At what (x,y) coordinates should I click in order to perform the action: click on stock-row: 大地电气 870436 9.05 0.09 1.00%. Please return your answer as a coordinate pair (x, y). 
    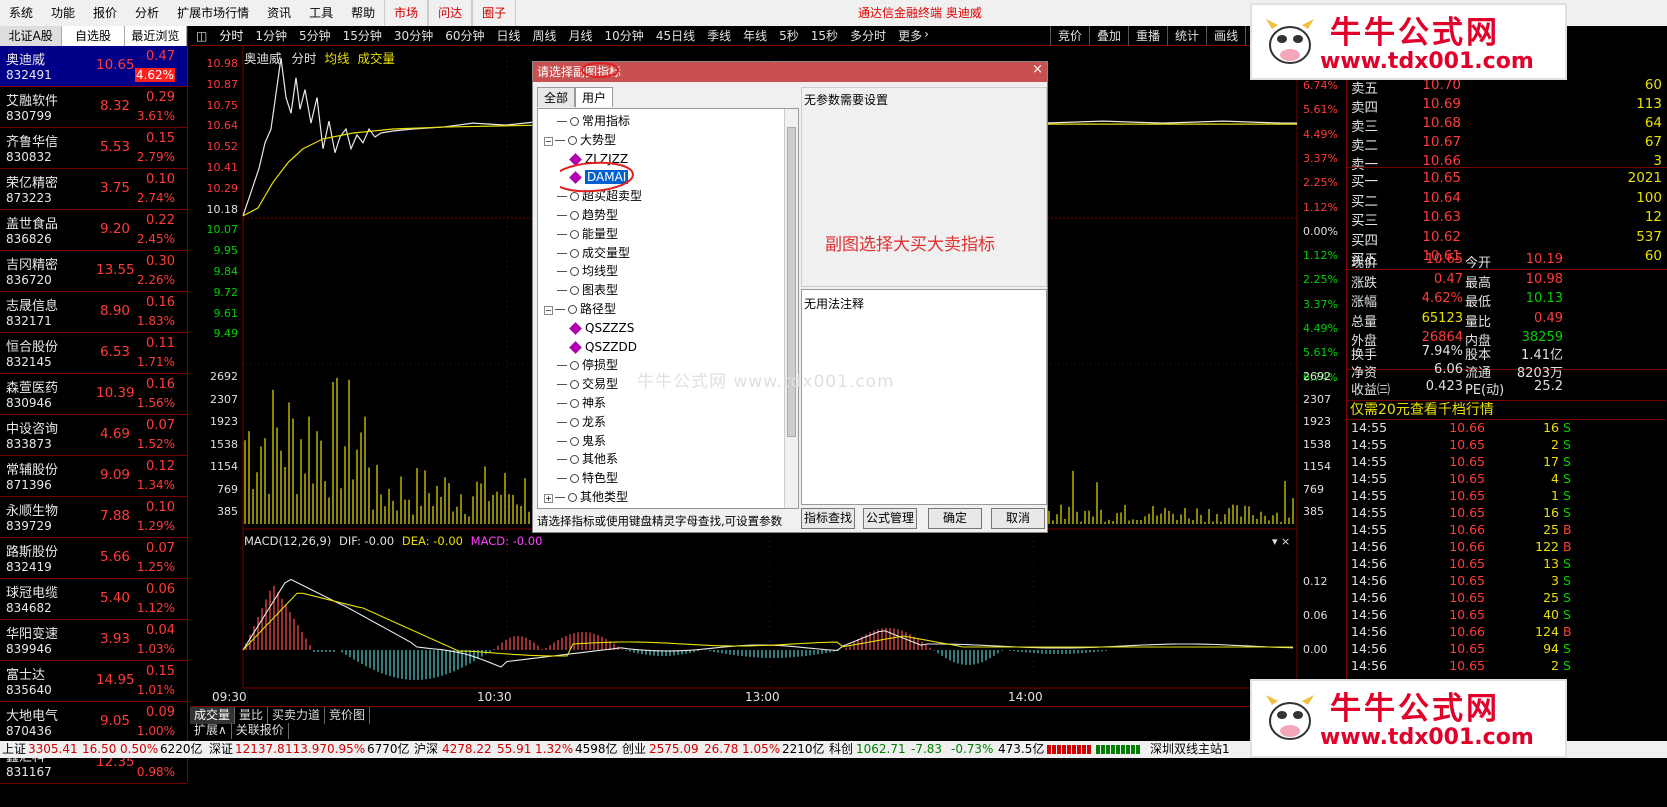
    Looking at the image, I should click on (93, 722).